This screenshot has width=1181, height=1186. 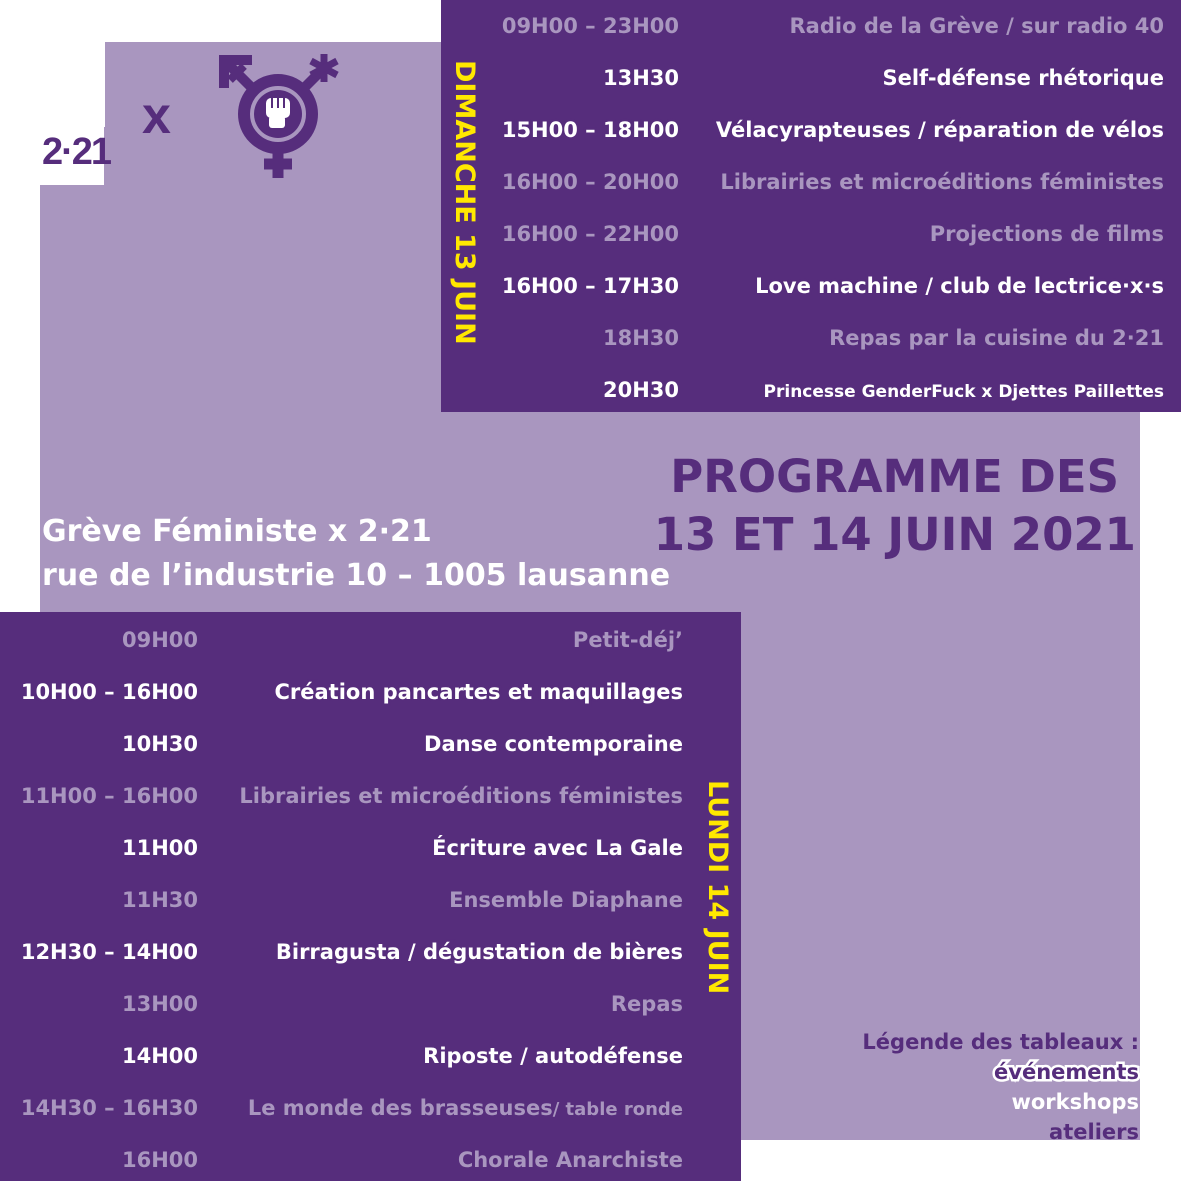 What do you see at coordinates (640, 78) in the screenshot?
I see `schedule-time: 13H30` at bounding box center [640, 78].